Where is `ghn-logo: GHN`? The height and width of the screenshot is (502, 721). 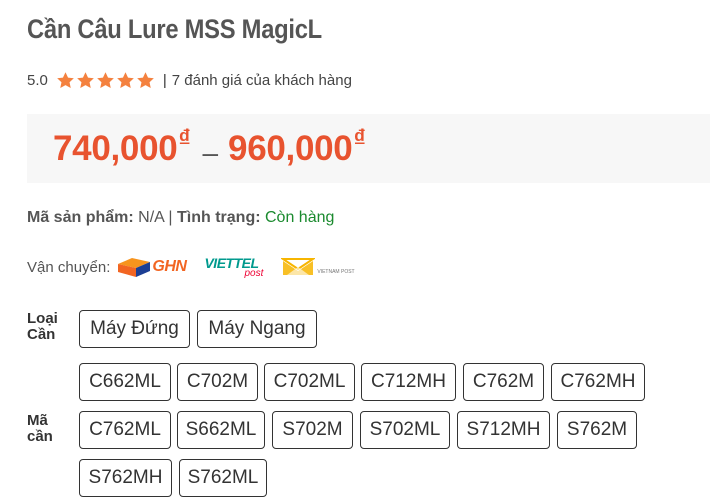 ghn-logo: GHN is located at coordinates (151, 267).